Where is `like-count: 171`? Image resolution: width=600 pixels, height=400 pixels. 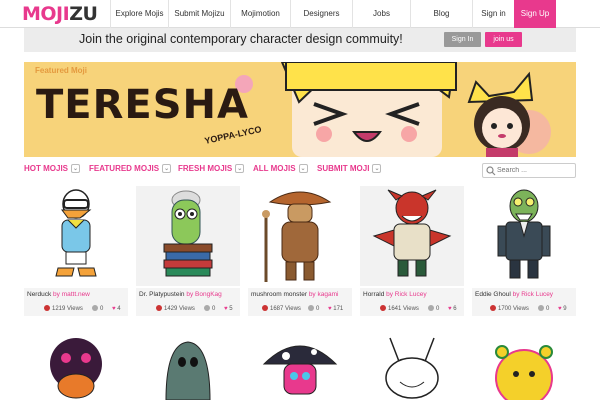
like-count: 171 is located at coordinates (338, 309).